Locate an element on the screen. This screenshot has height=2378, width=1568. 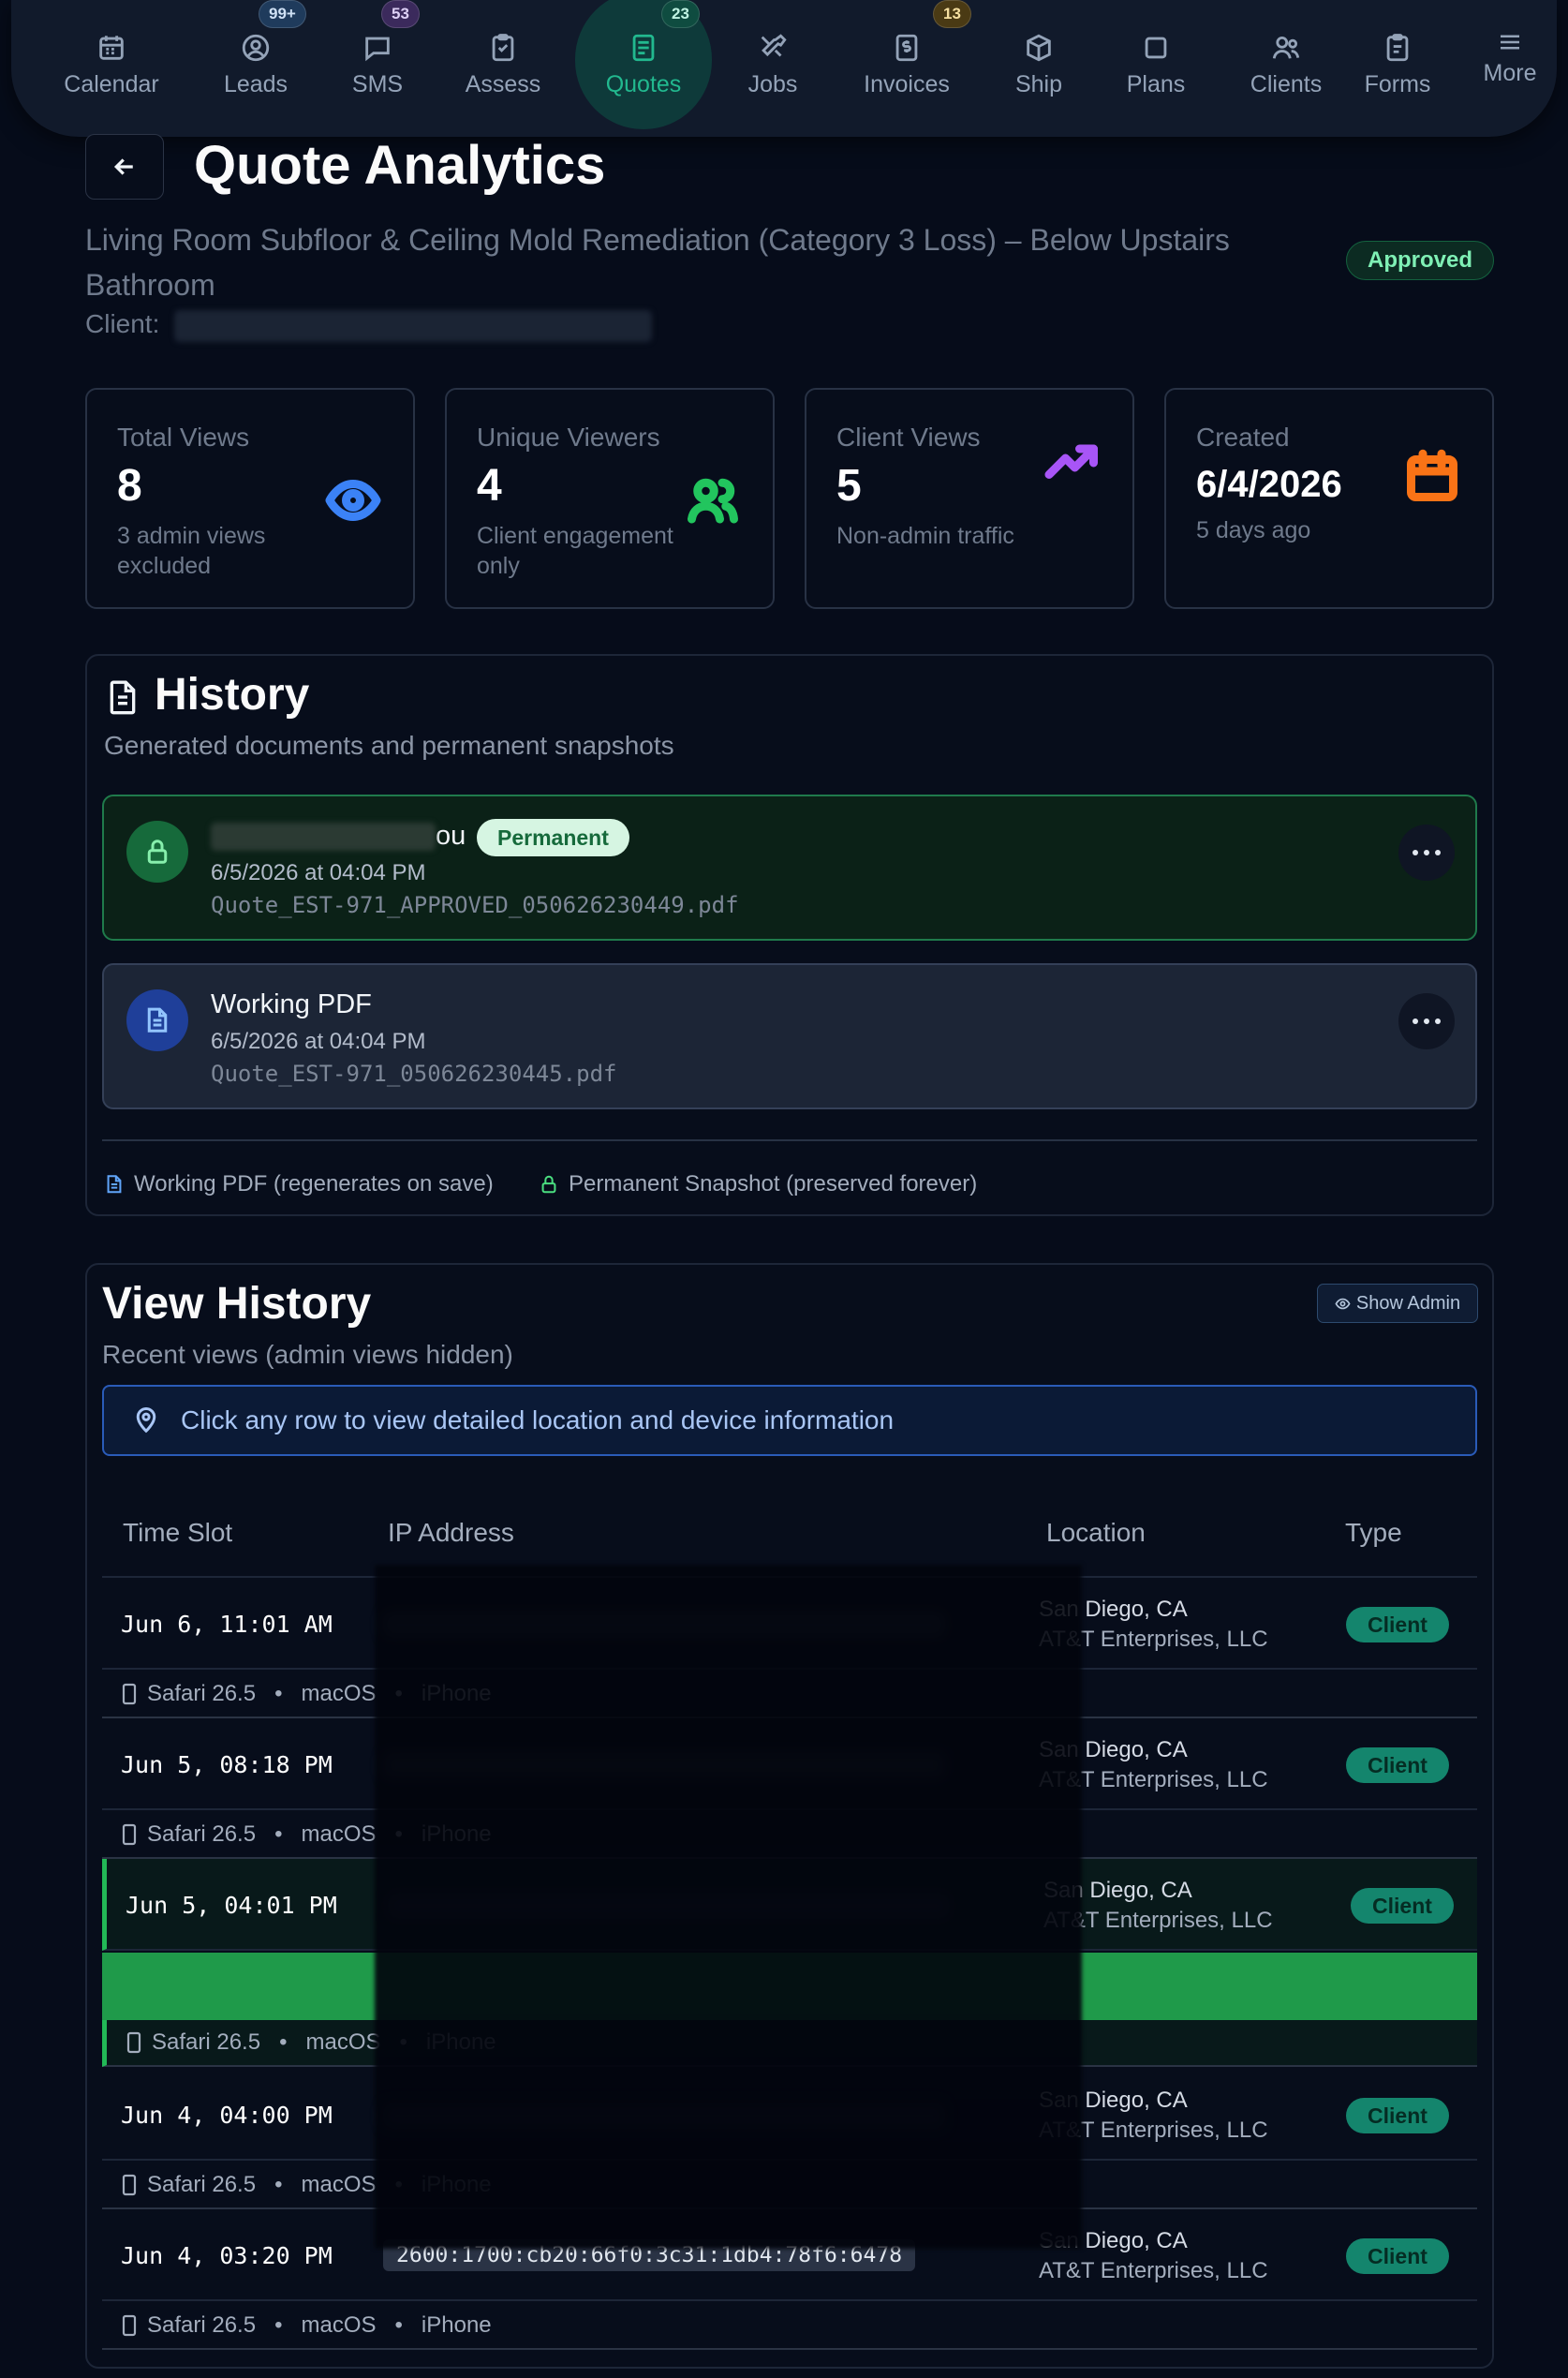
column-header-location: Location is located at coordinates (1096, 1533).